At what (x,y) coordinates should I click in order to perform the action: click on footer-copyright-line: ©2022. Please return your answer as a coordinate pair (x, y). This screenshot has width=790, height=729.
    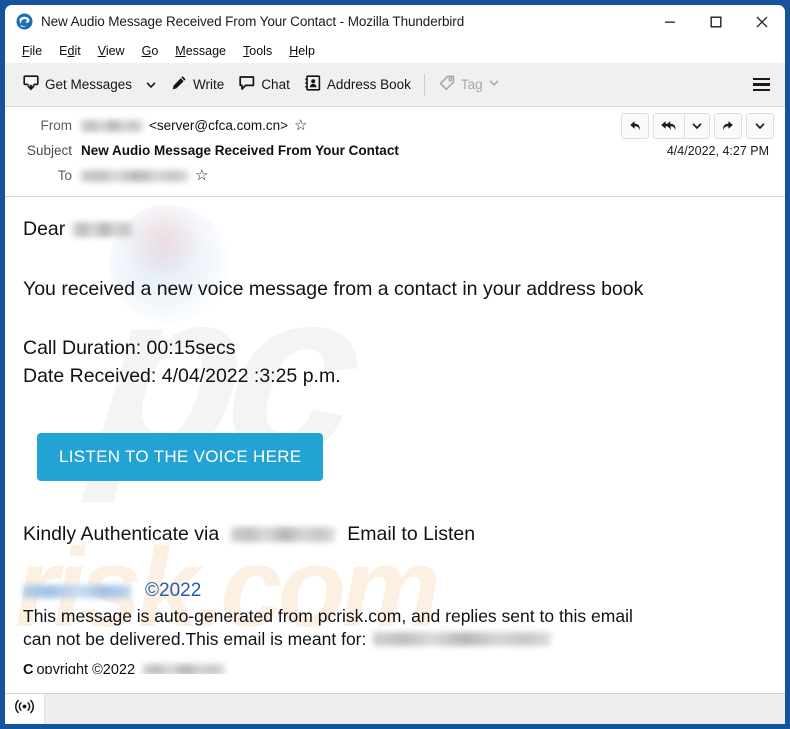
    Looking at the image, I should click on (404, 591).